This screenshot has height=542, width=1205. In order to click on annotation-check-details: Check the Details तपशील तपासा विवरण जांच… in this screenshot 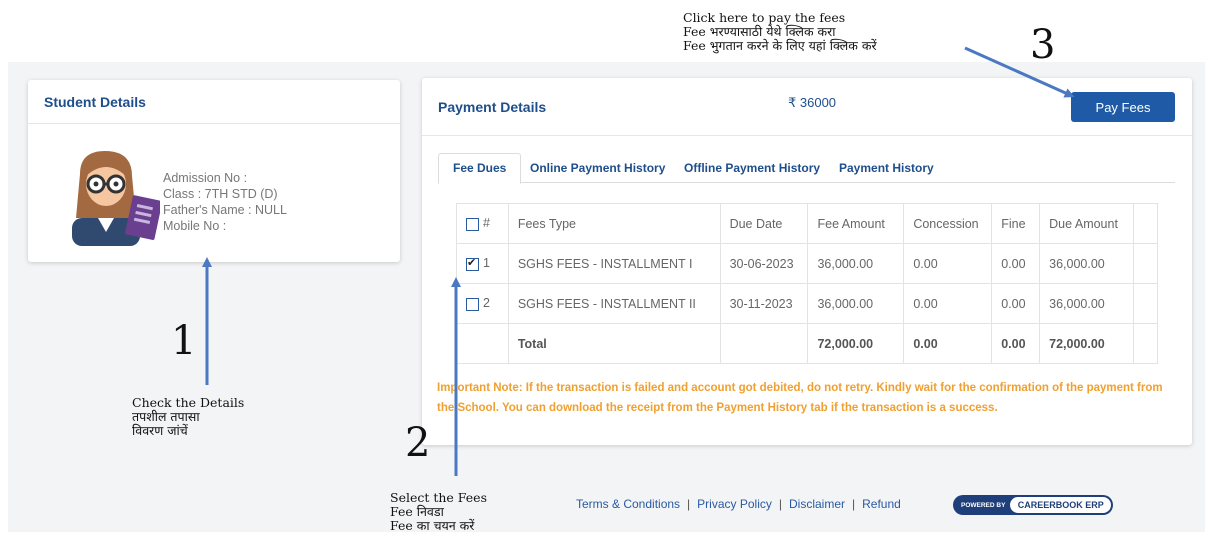, I will do `click(188, 416)`.